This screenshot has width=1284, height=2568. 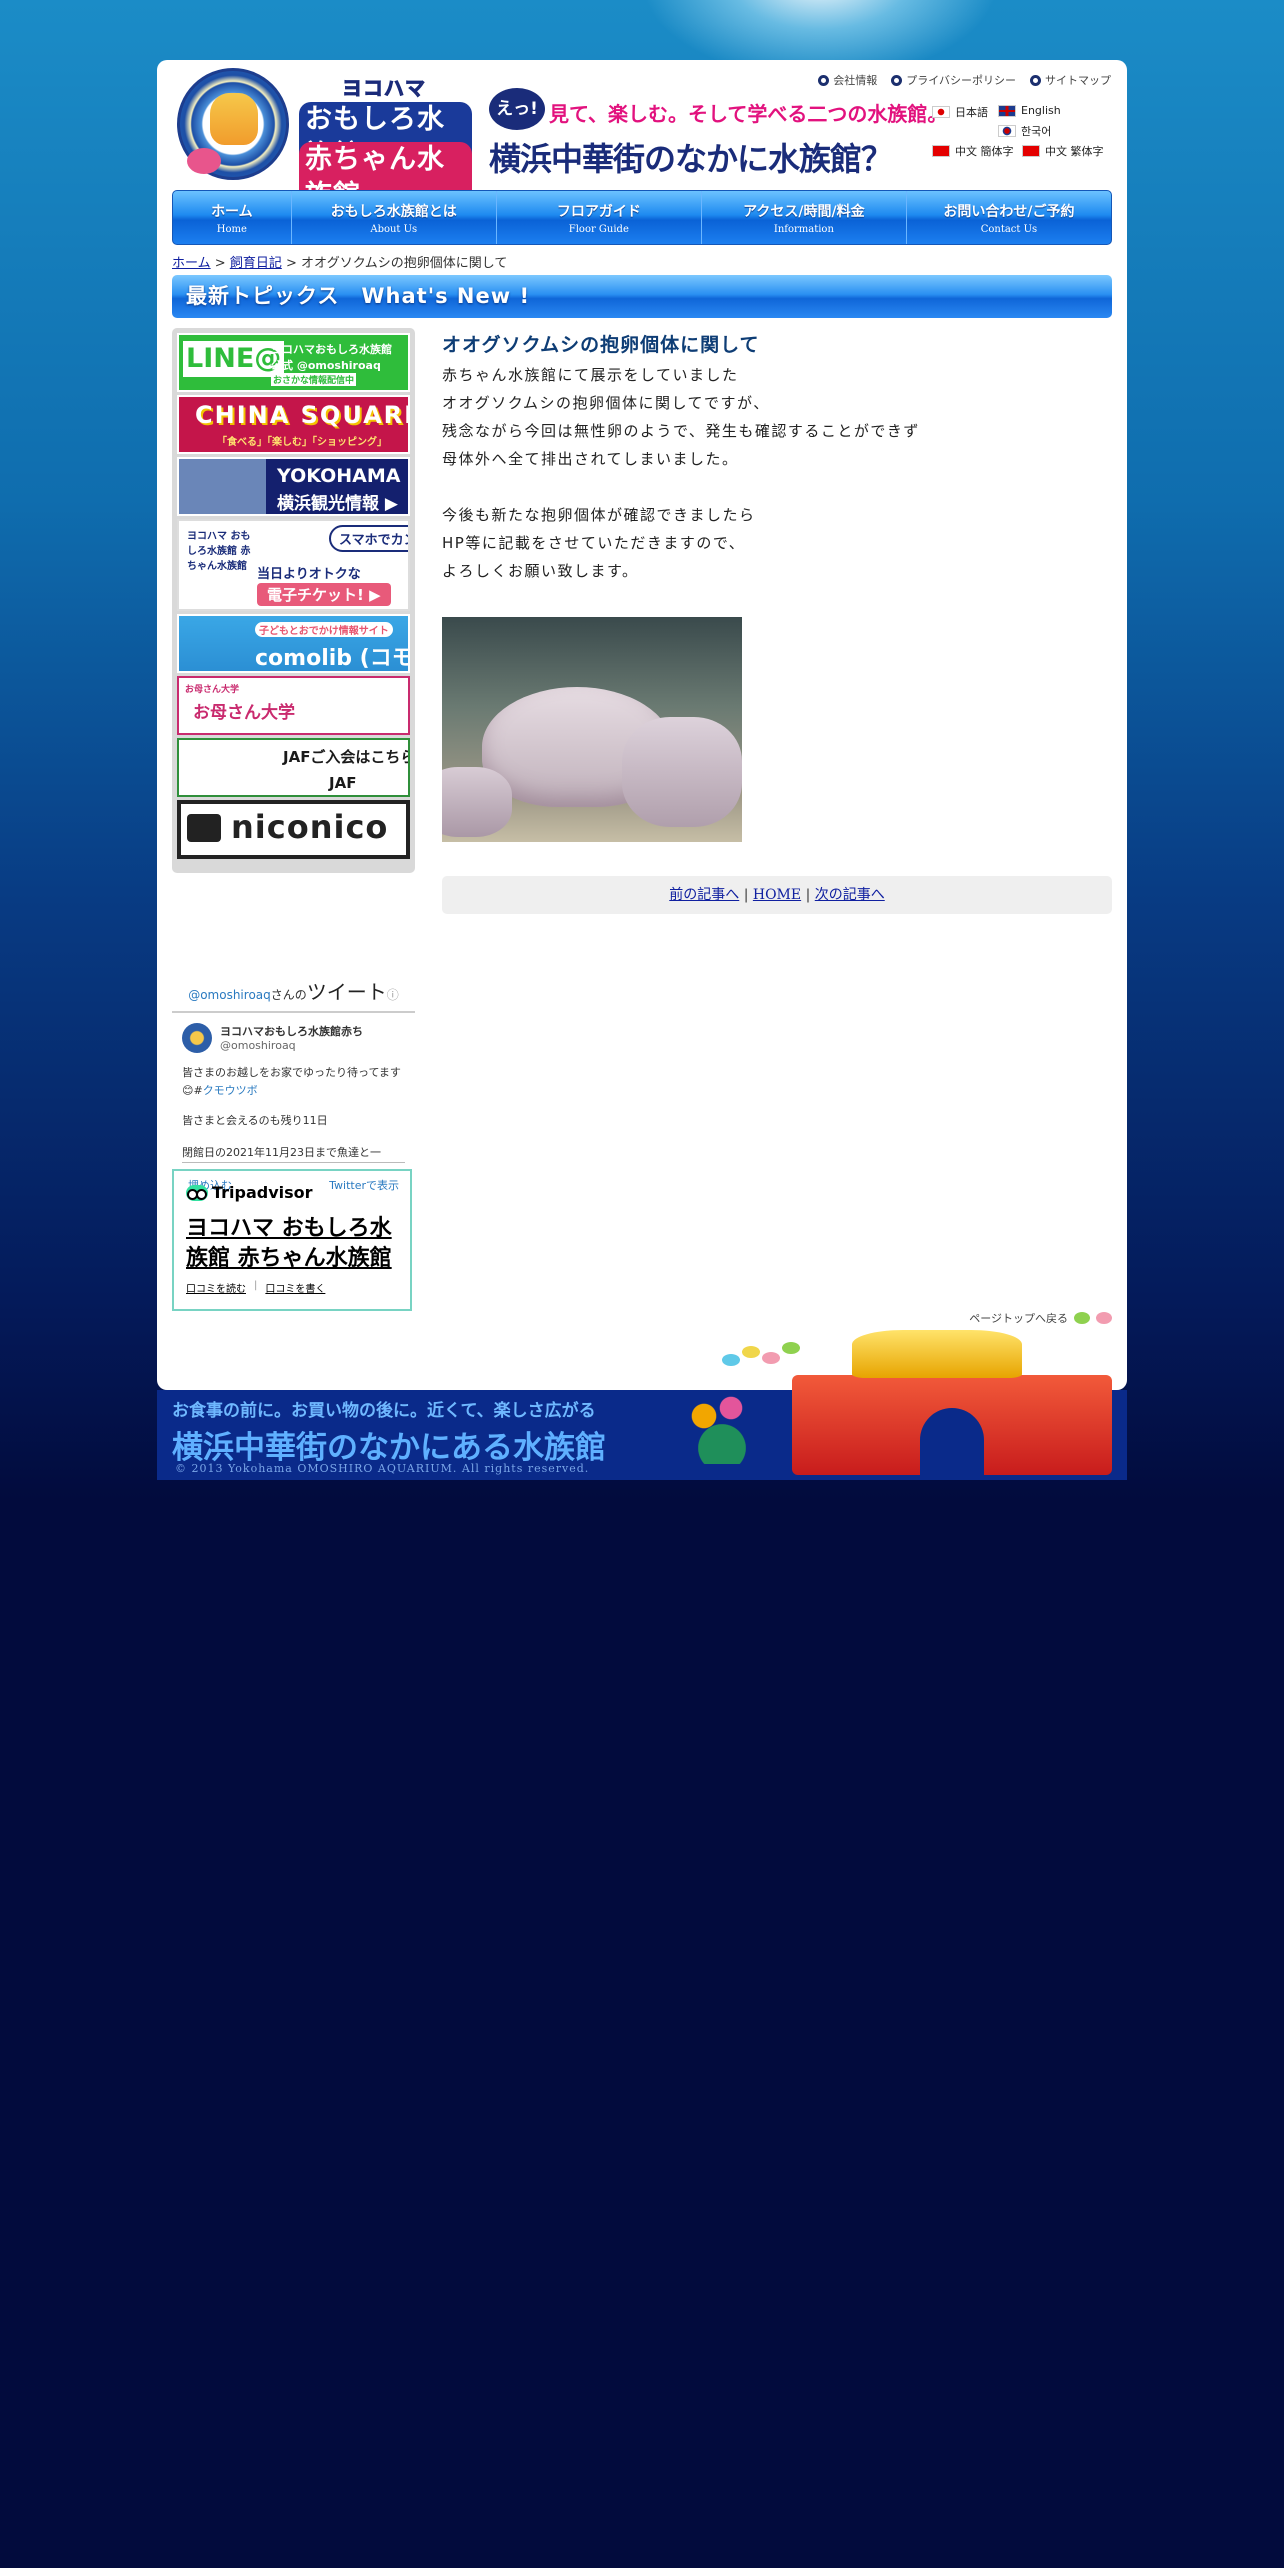 I want to click on lang-japanese: 日本語, so click(x=960, y=112).